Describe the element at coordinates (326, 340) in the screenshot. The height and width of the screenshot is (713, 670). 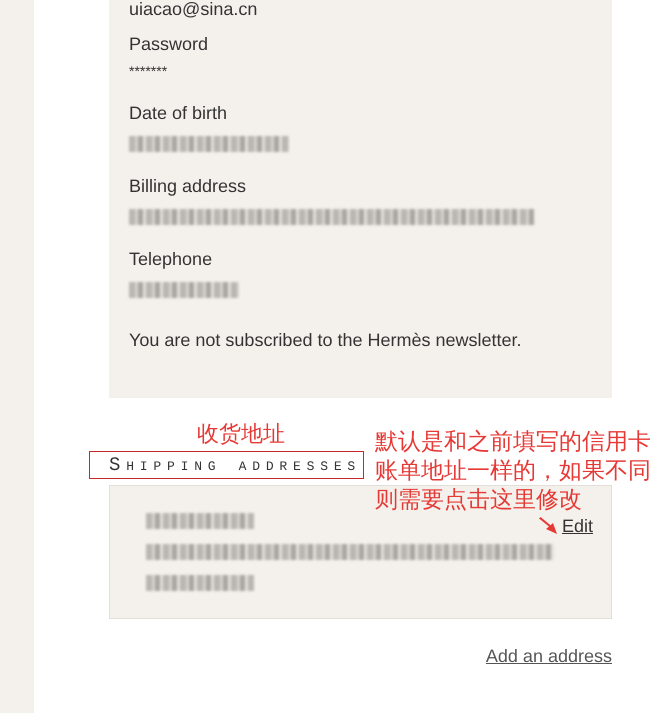
I see `newsletter-text: You are not subscribed to the Hermès newsletter.` at that location.